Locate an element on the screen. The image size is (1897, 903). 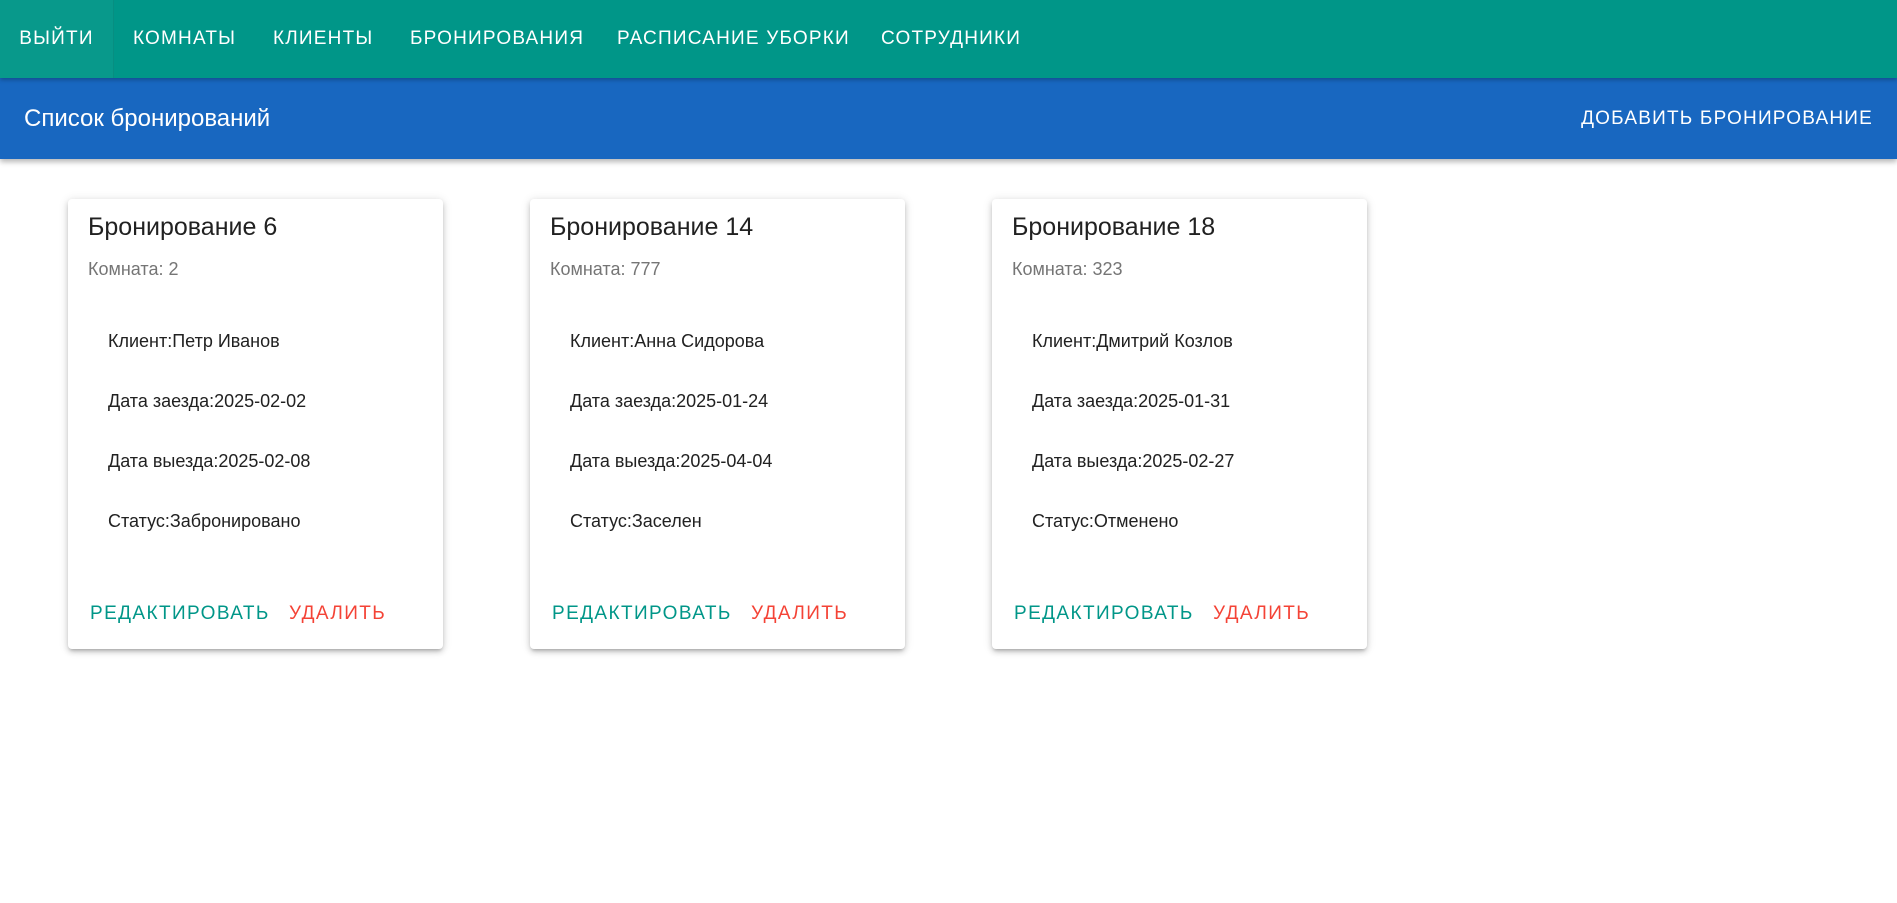
add-booking-button: ДОБАВИТЬ БРОНИРОВАНИЕ is located at coordinates (1727, 118).